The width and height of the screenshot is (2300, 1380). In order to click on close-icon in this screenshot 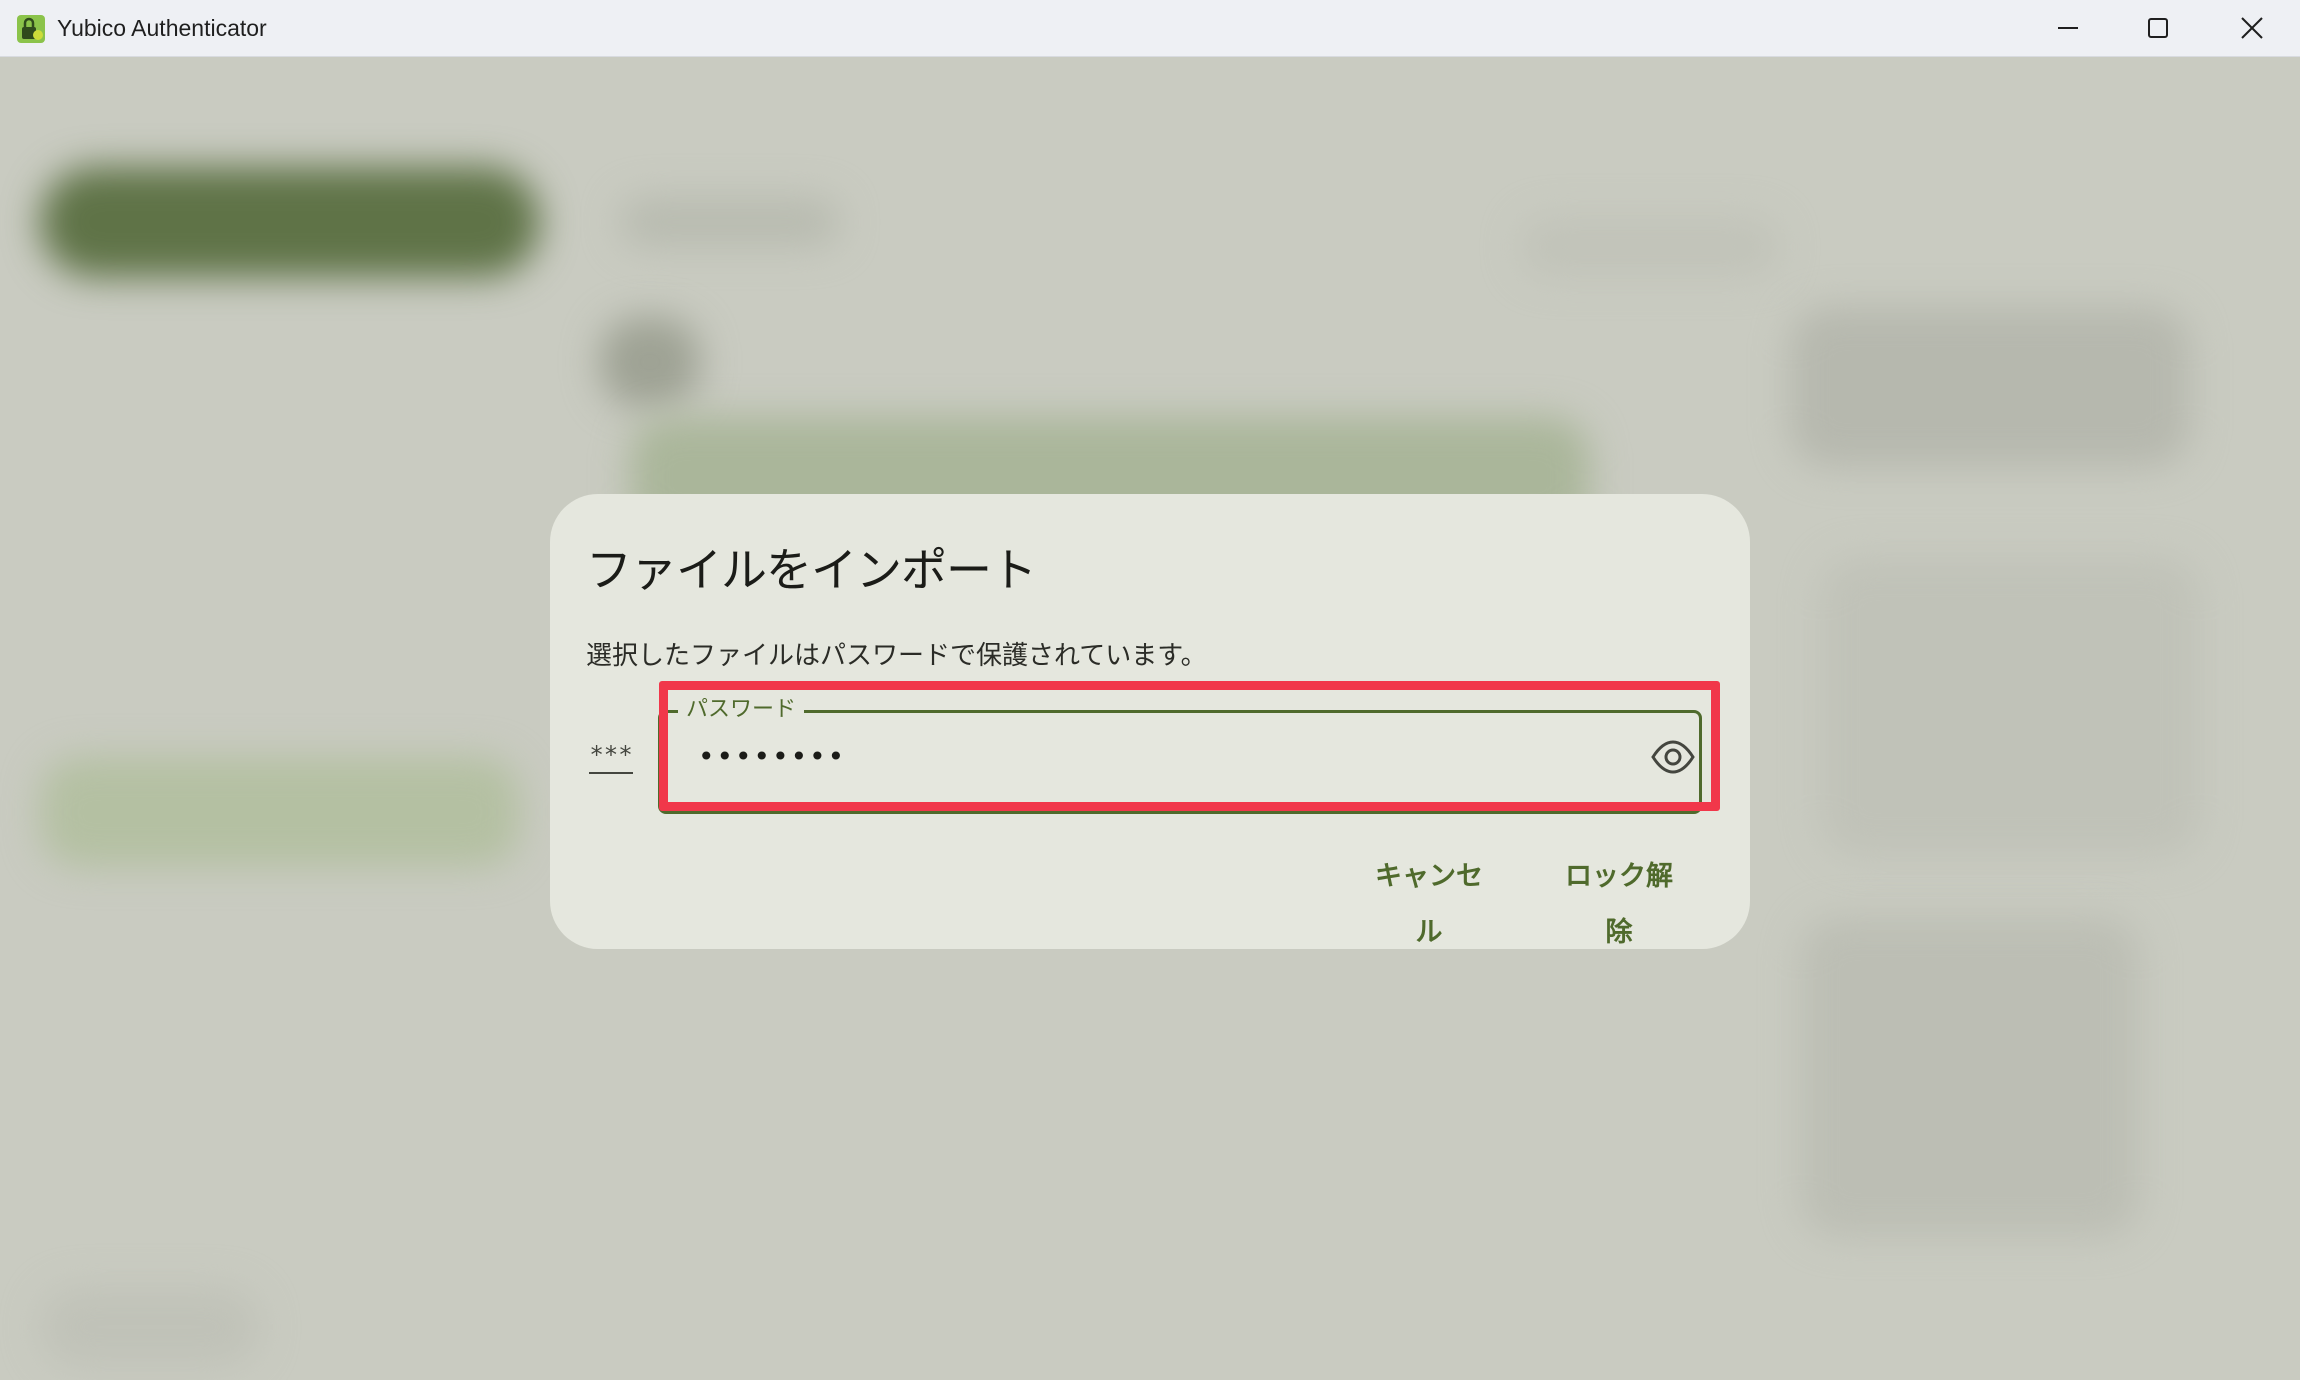, I will do `click(2252, 28)`.